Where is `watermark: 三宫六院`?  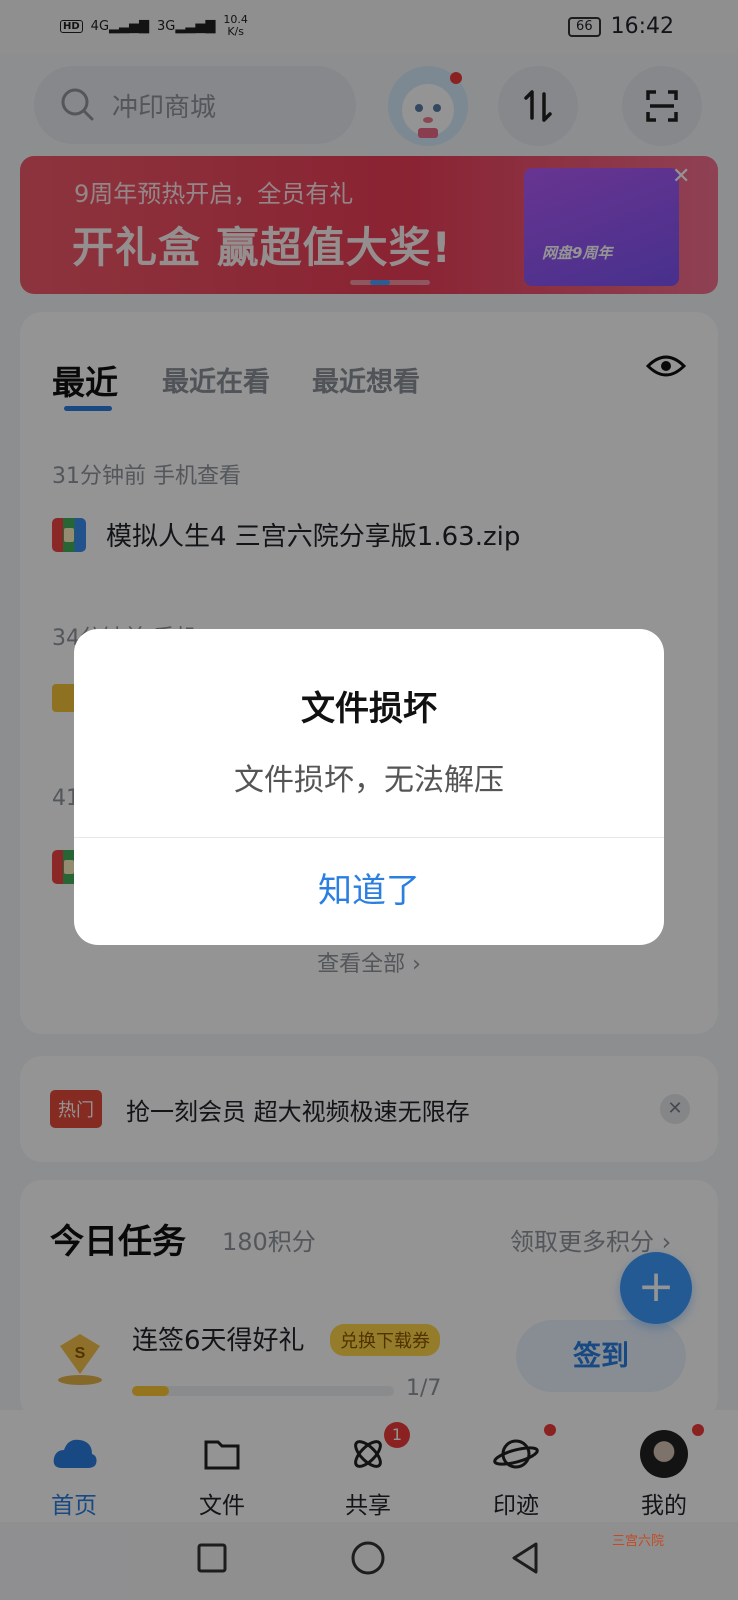
watermark: 三宫六院 is located at coordinates (638, 1541).